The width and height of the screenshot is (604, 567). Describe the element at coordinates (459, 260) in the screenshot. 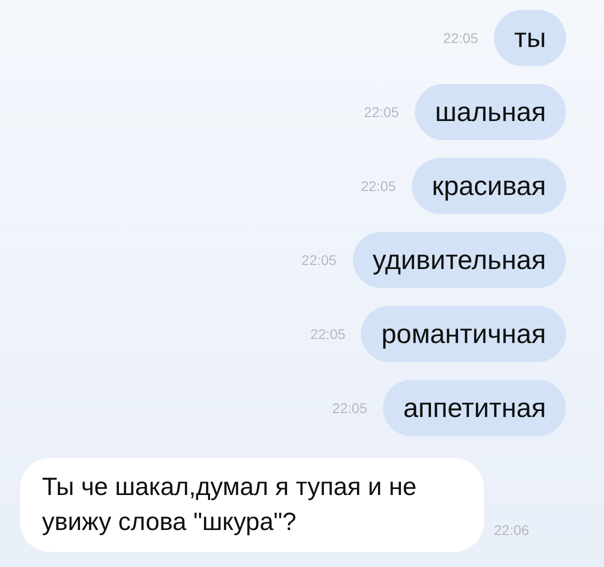

I see `sent-message: удивительная` at that location.